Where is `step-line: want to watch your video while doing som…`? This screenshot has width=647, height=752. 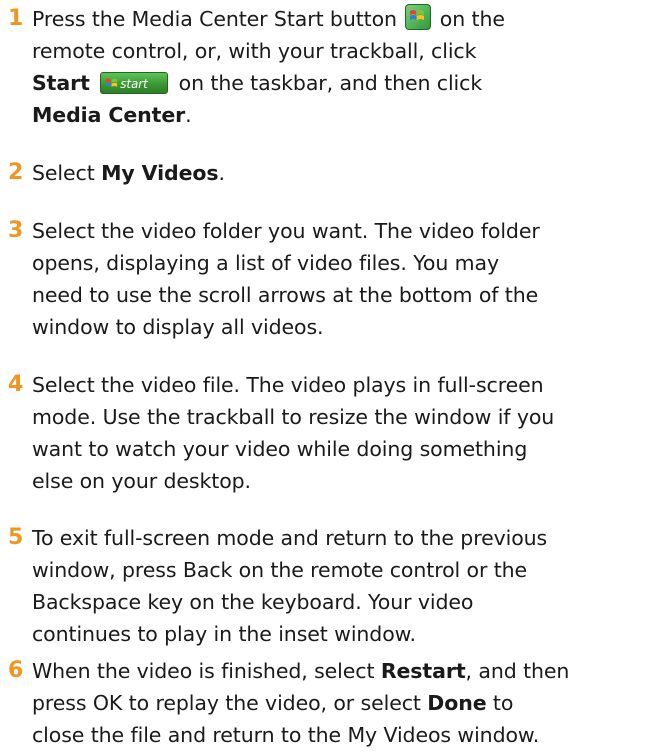
step-line: want to watch your video while doing som… is located at coordinates (280, 449).